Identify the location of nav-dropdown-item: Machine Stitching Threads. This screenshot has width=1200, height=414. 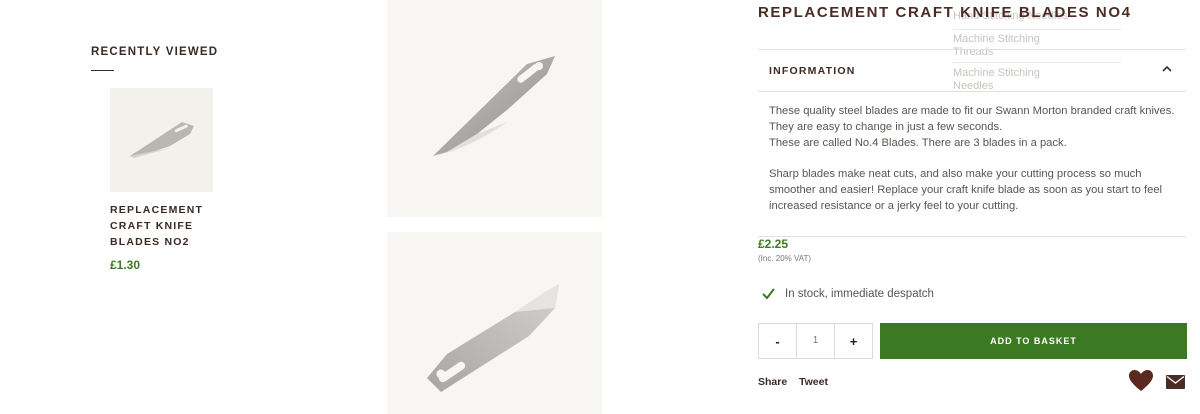
(1008, 46).